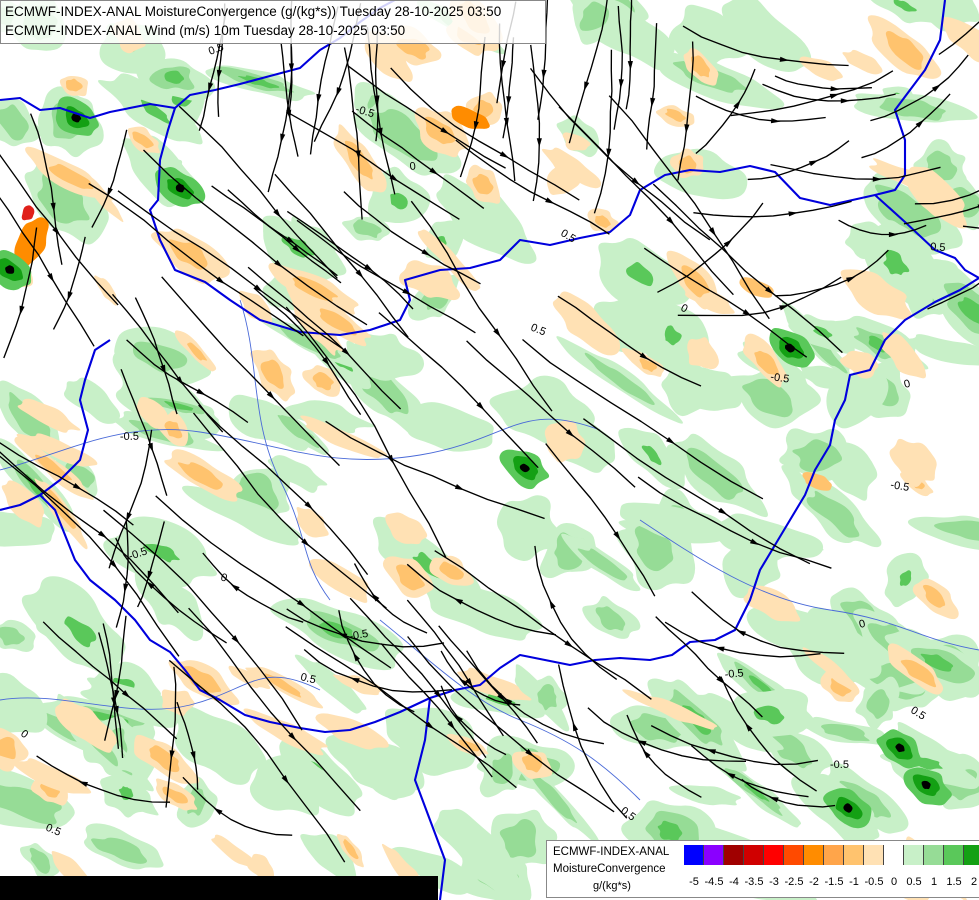 The height and width of the screenshot is (900, 979). Describe the element at coordinates (611, 852) in the screenshot. I see `legend-model-name: ECMWF-INDEX-ANAL` at that location.